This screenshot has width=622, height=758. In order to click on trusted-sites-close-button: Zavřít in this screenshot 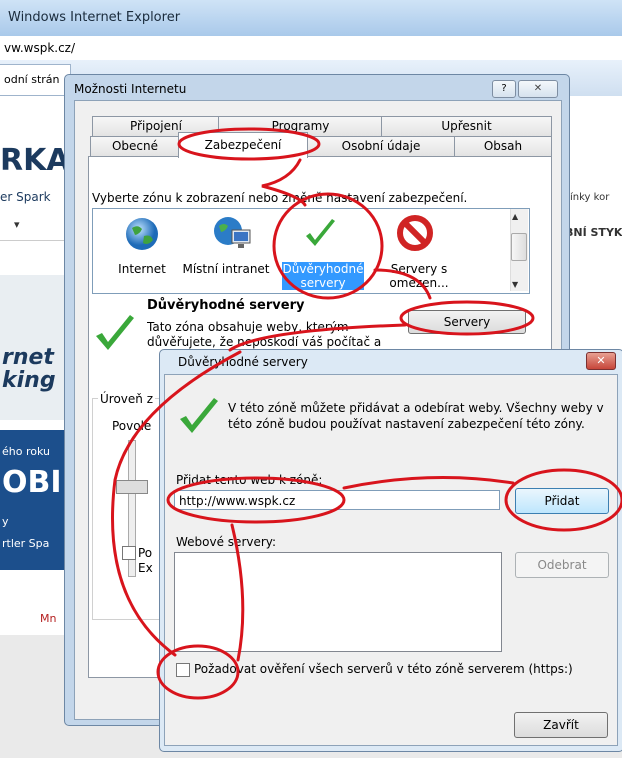, I will do `click(561, 725)`.